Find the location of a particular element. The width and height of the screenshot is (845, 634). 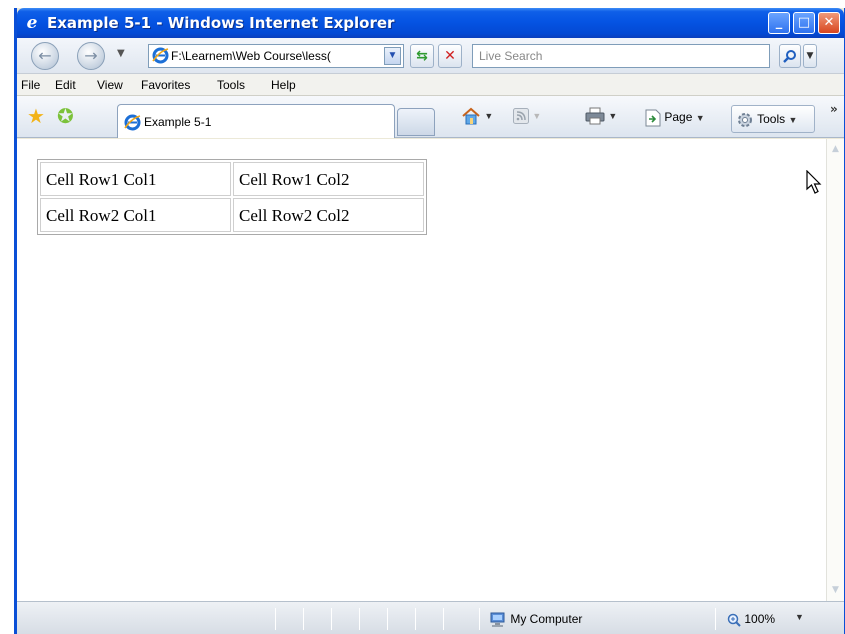

back-button: ← is located at coordinates (45, 56).